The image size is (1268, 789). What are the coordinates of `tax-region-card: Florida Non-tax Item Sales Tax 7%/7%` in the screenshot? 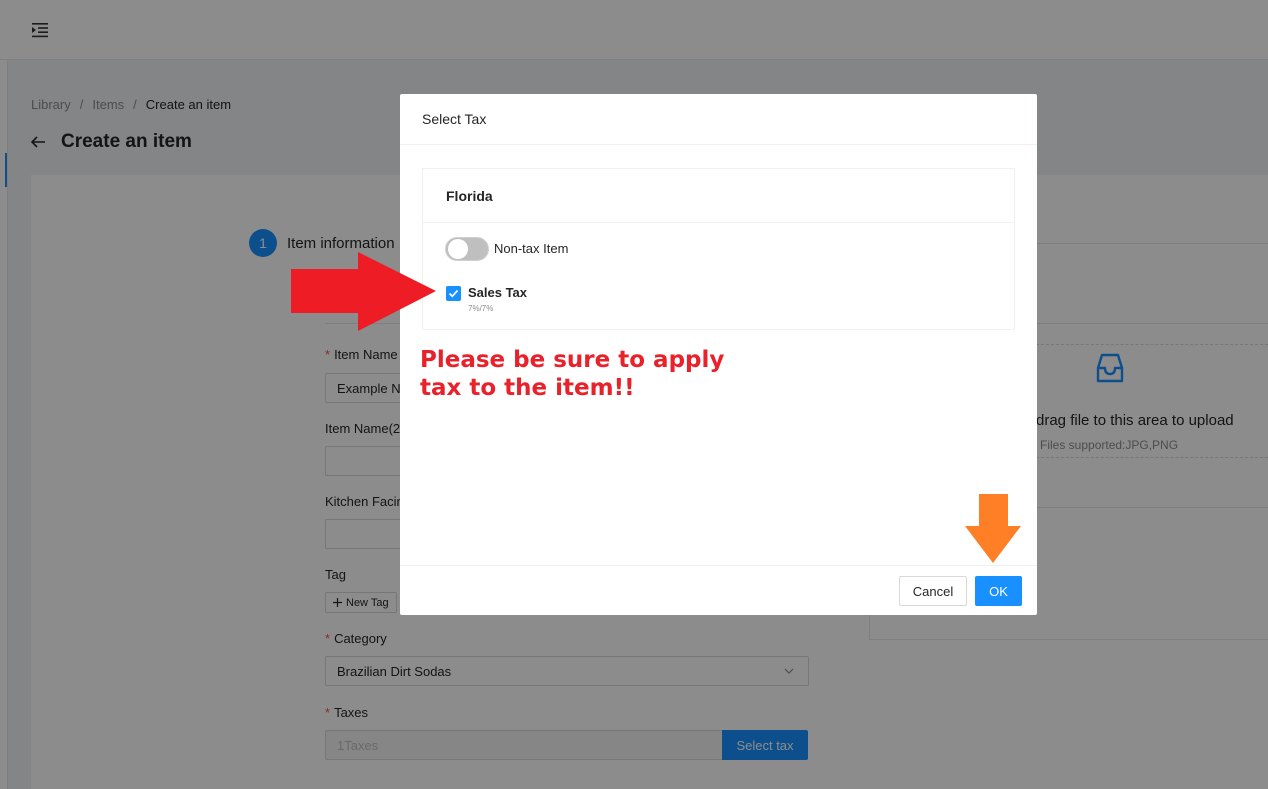 It's located at (718, 249).